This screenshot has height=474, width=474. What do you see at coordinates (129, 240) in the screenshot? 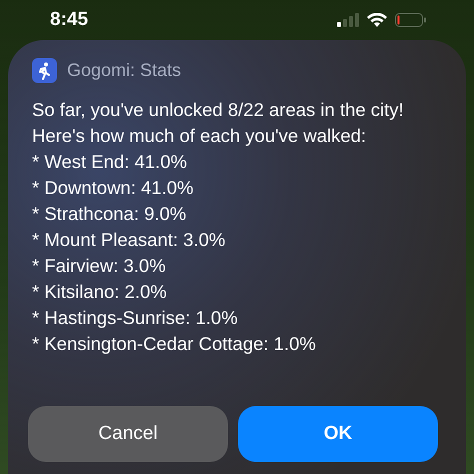
I see `stat-line: * Mount Pleasant: 3.0%` at bounding box center [129, 240].